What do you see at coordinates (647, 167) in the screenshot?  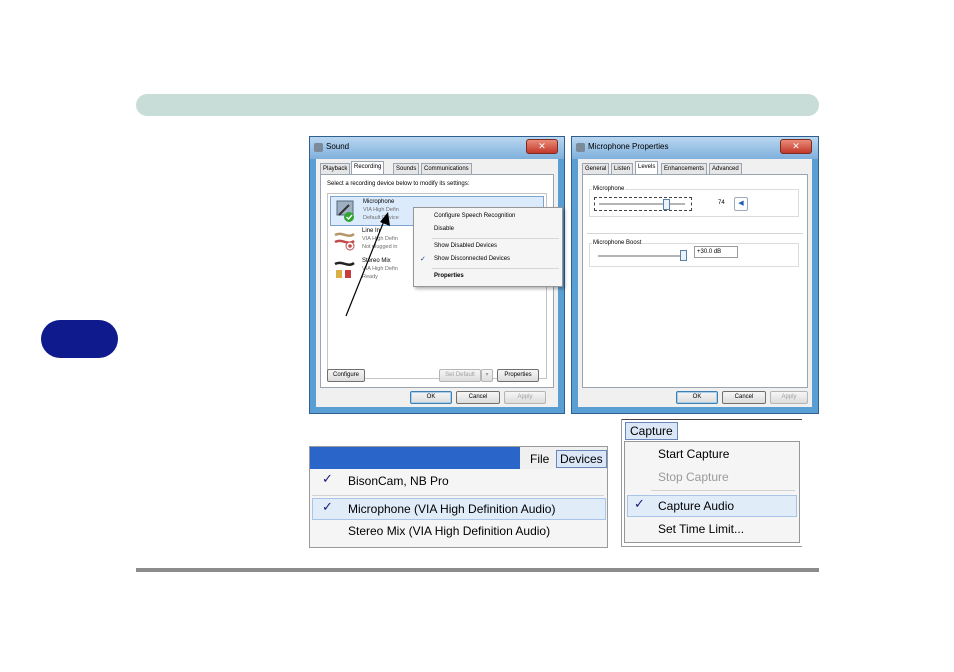 I see `tab-levels: Levels` at bounding box center [647, 167].